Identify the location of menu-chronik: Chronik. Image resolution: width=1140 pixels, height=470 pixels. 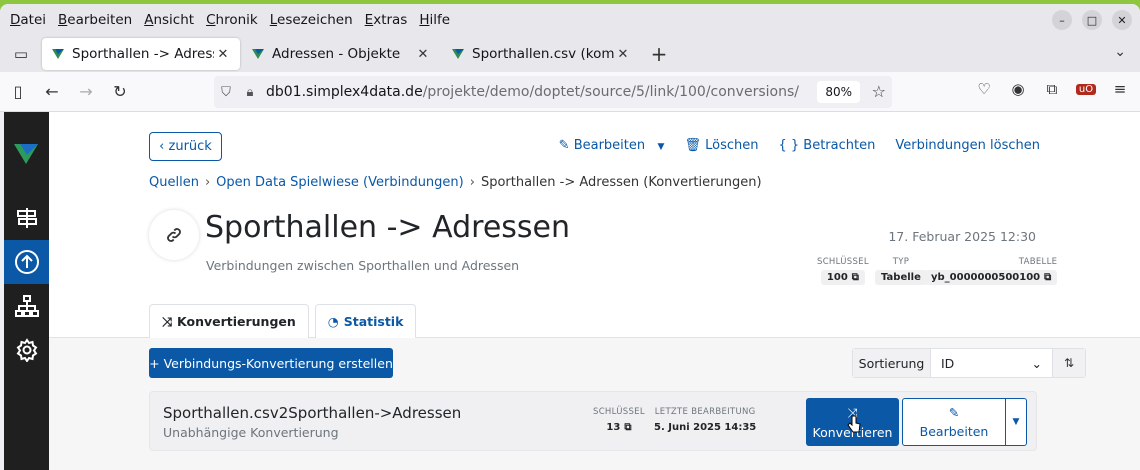
(232, 20).